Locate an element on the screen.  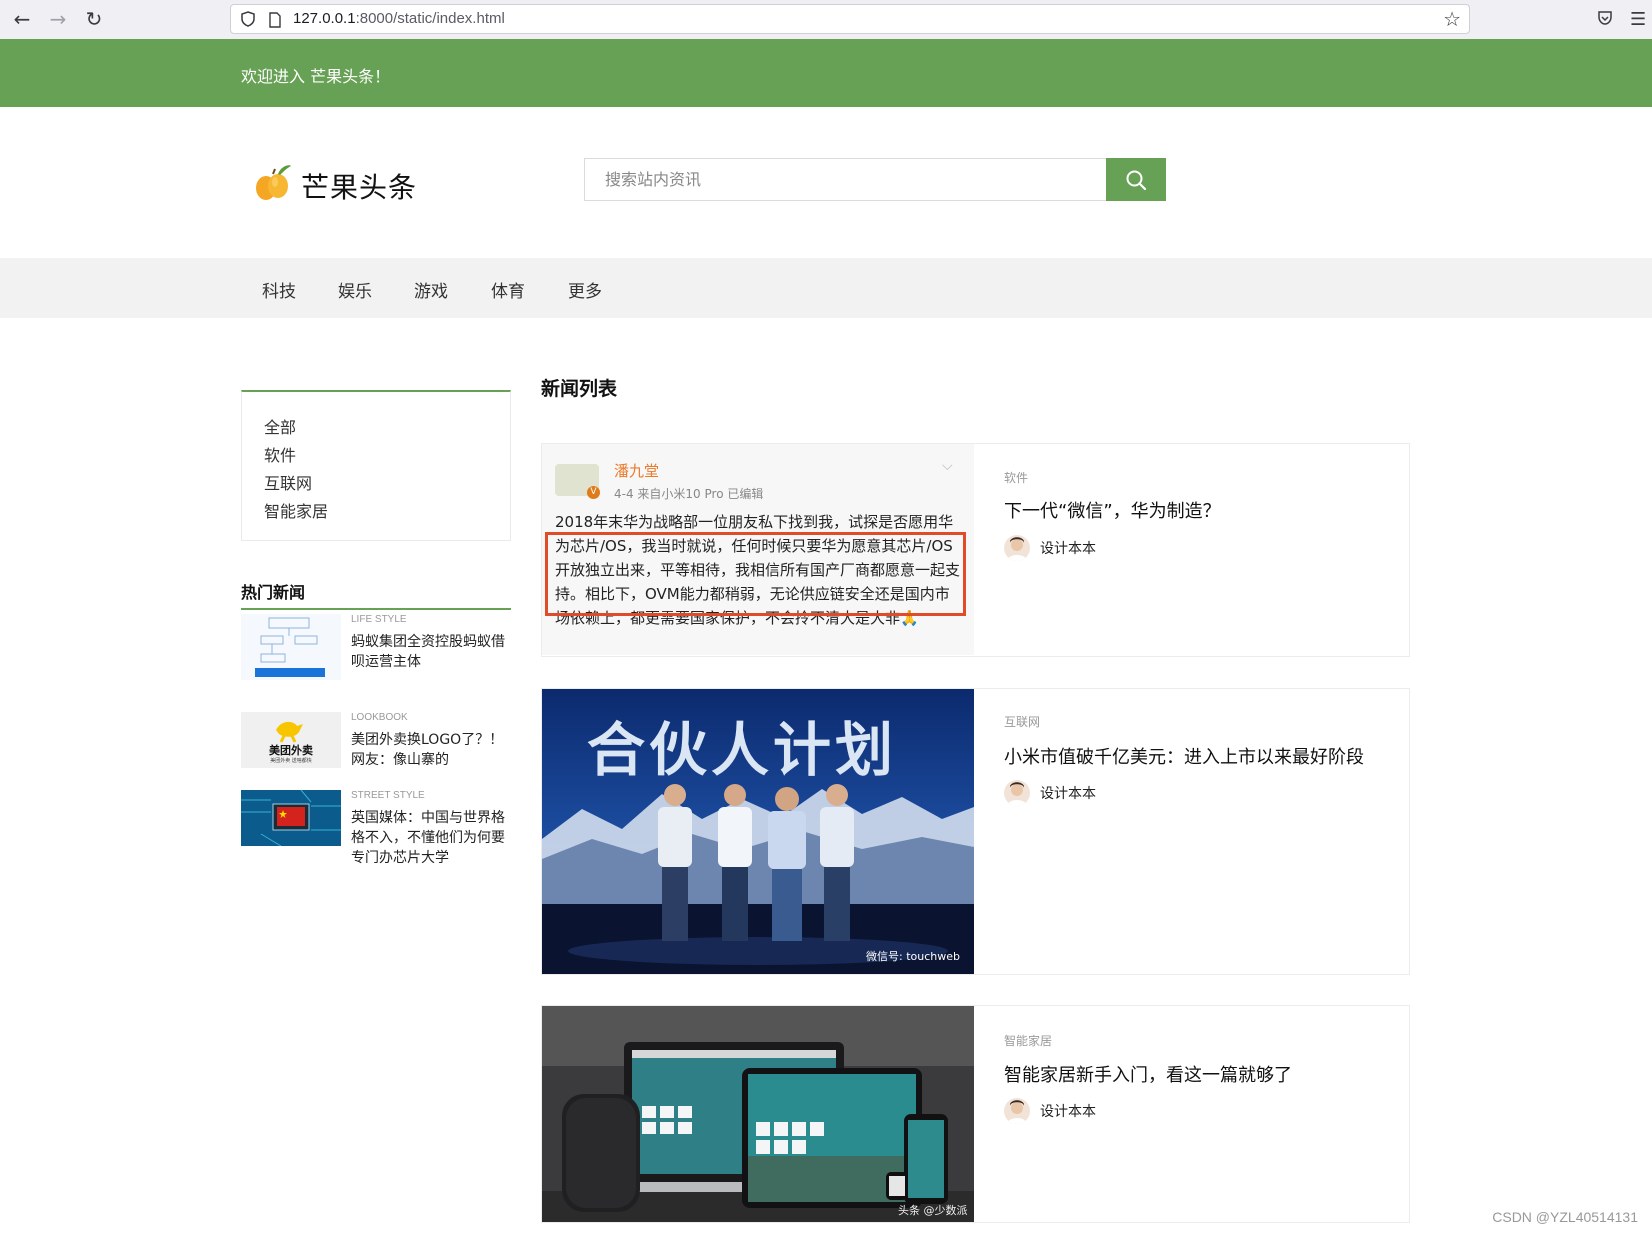
sidebar-item-software: 软件 is located at coordinates (280, 454).